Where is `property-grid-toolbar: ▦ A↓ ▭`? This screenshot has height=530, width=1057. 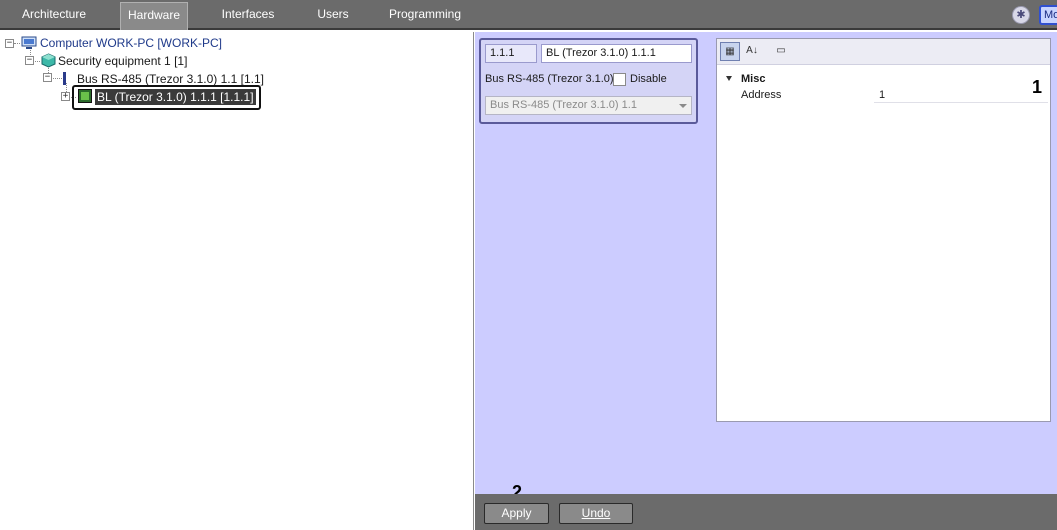 property-grid-toolbar: ▦ A↓ ▭ is located at coordinates (883, 52).